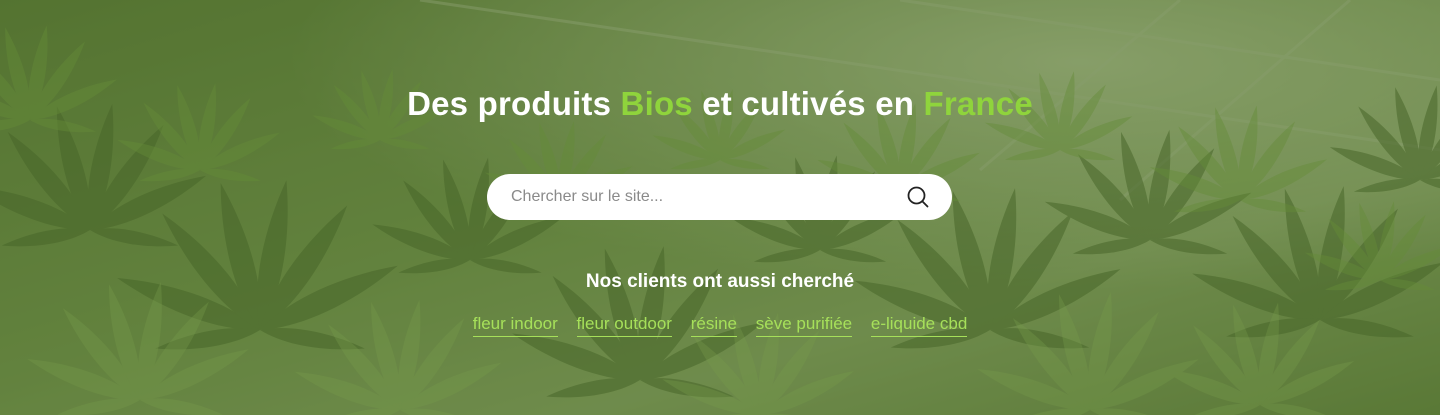 This screenshot has height=415, width=1440. I want to click on search-icon, so click(918, 197).